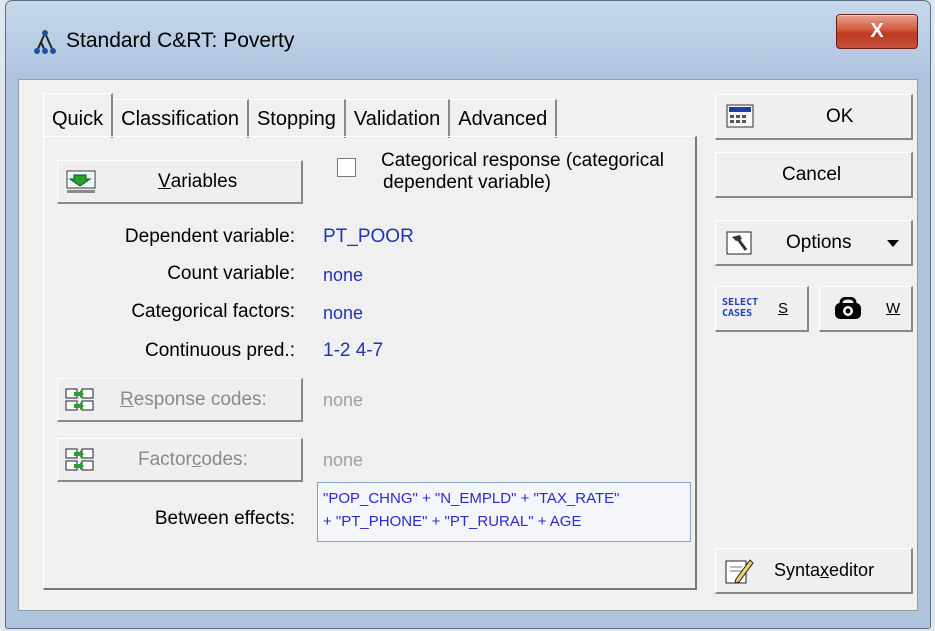 This screenshot has width=935, height=631. Describe the element at coordinates (45, 42) in the screenshot. I see `tree-app-icon` at that location.